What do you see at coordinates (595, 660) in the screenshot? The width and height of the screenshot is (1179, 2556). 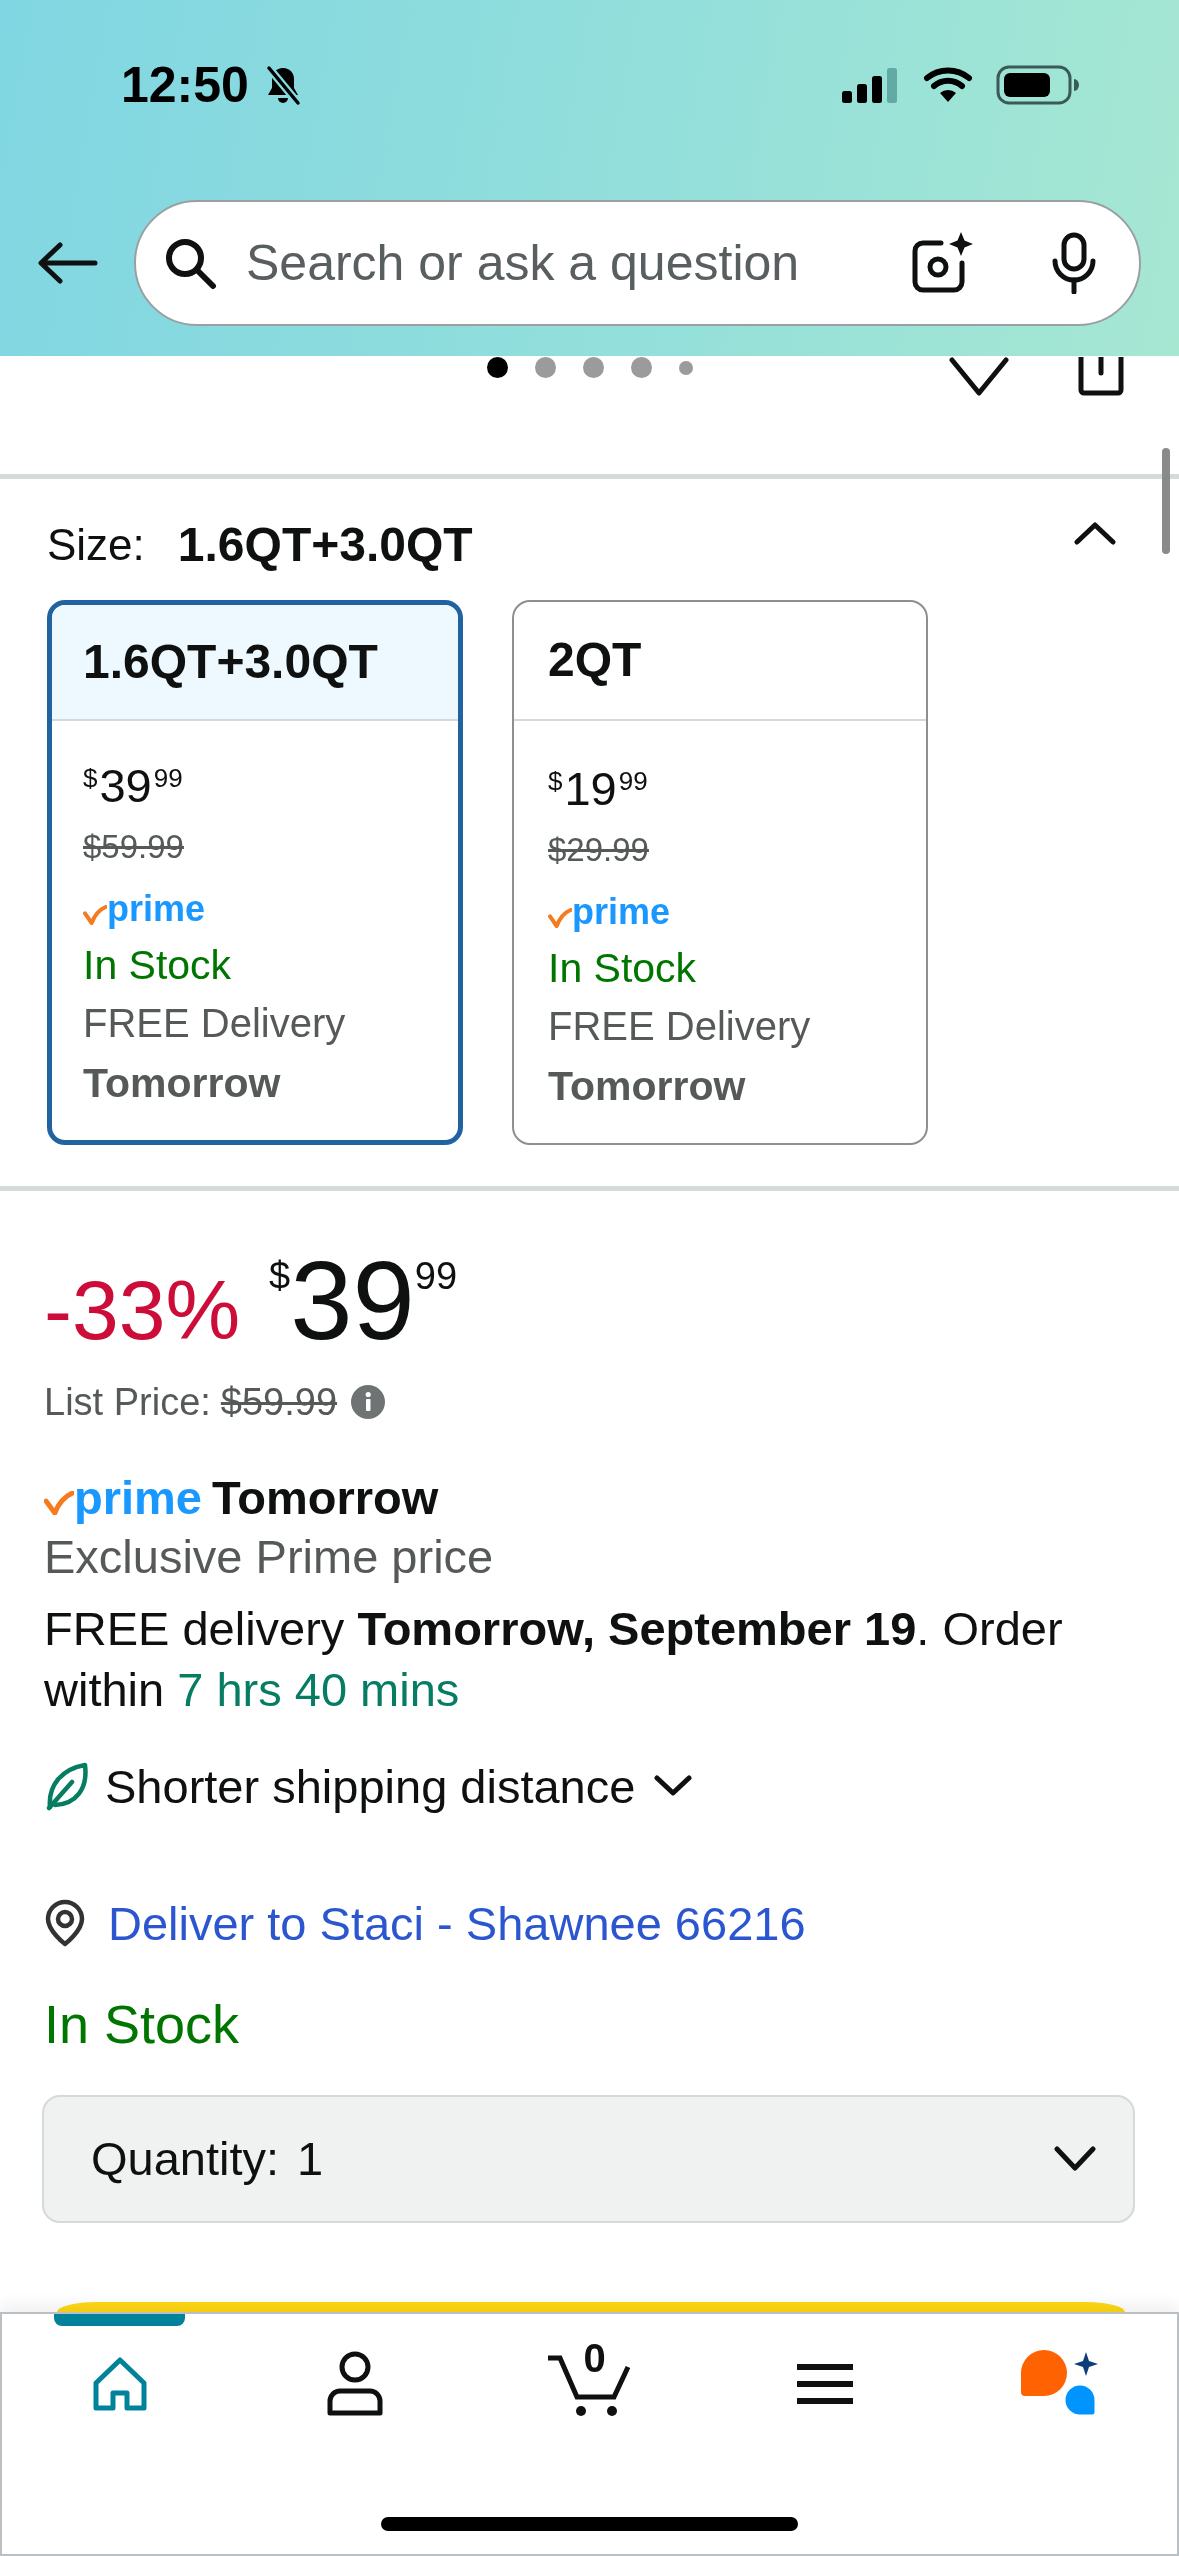 I see `option-title: 2QT` at bounding box center [595, 660].